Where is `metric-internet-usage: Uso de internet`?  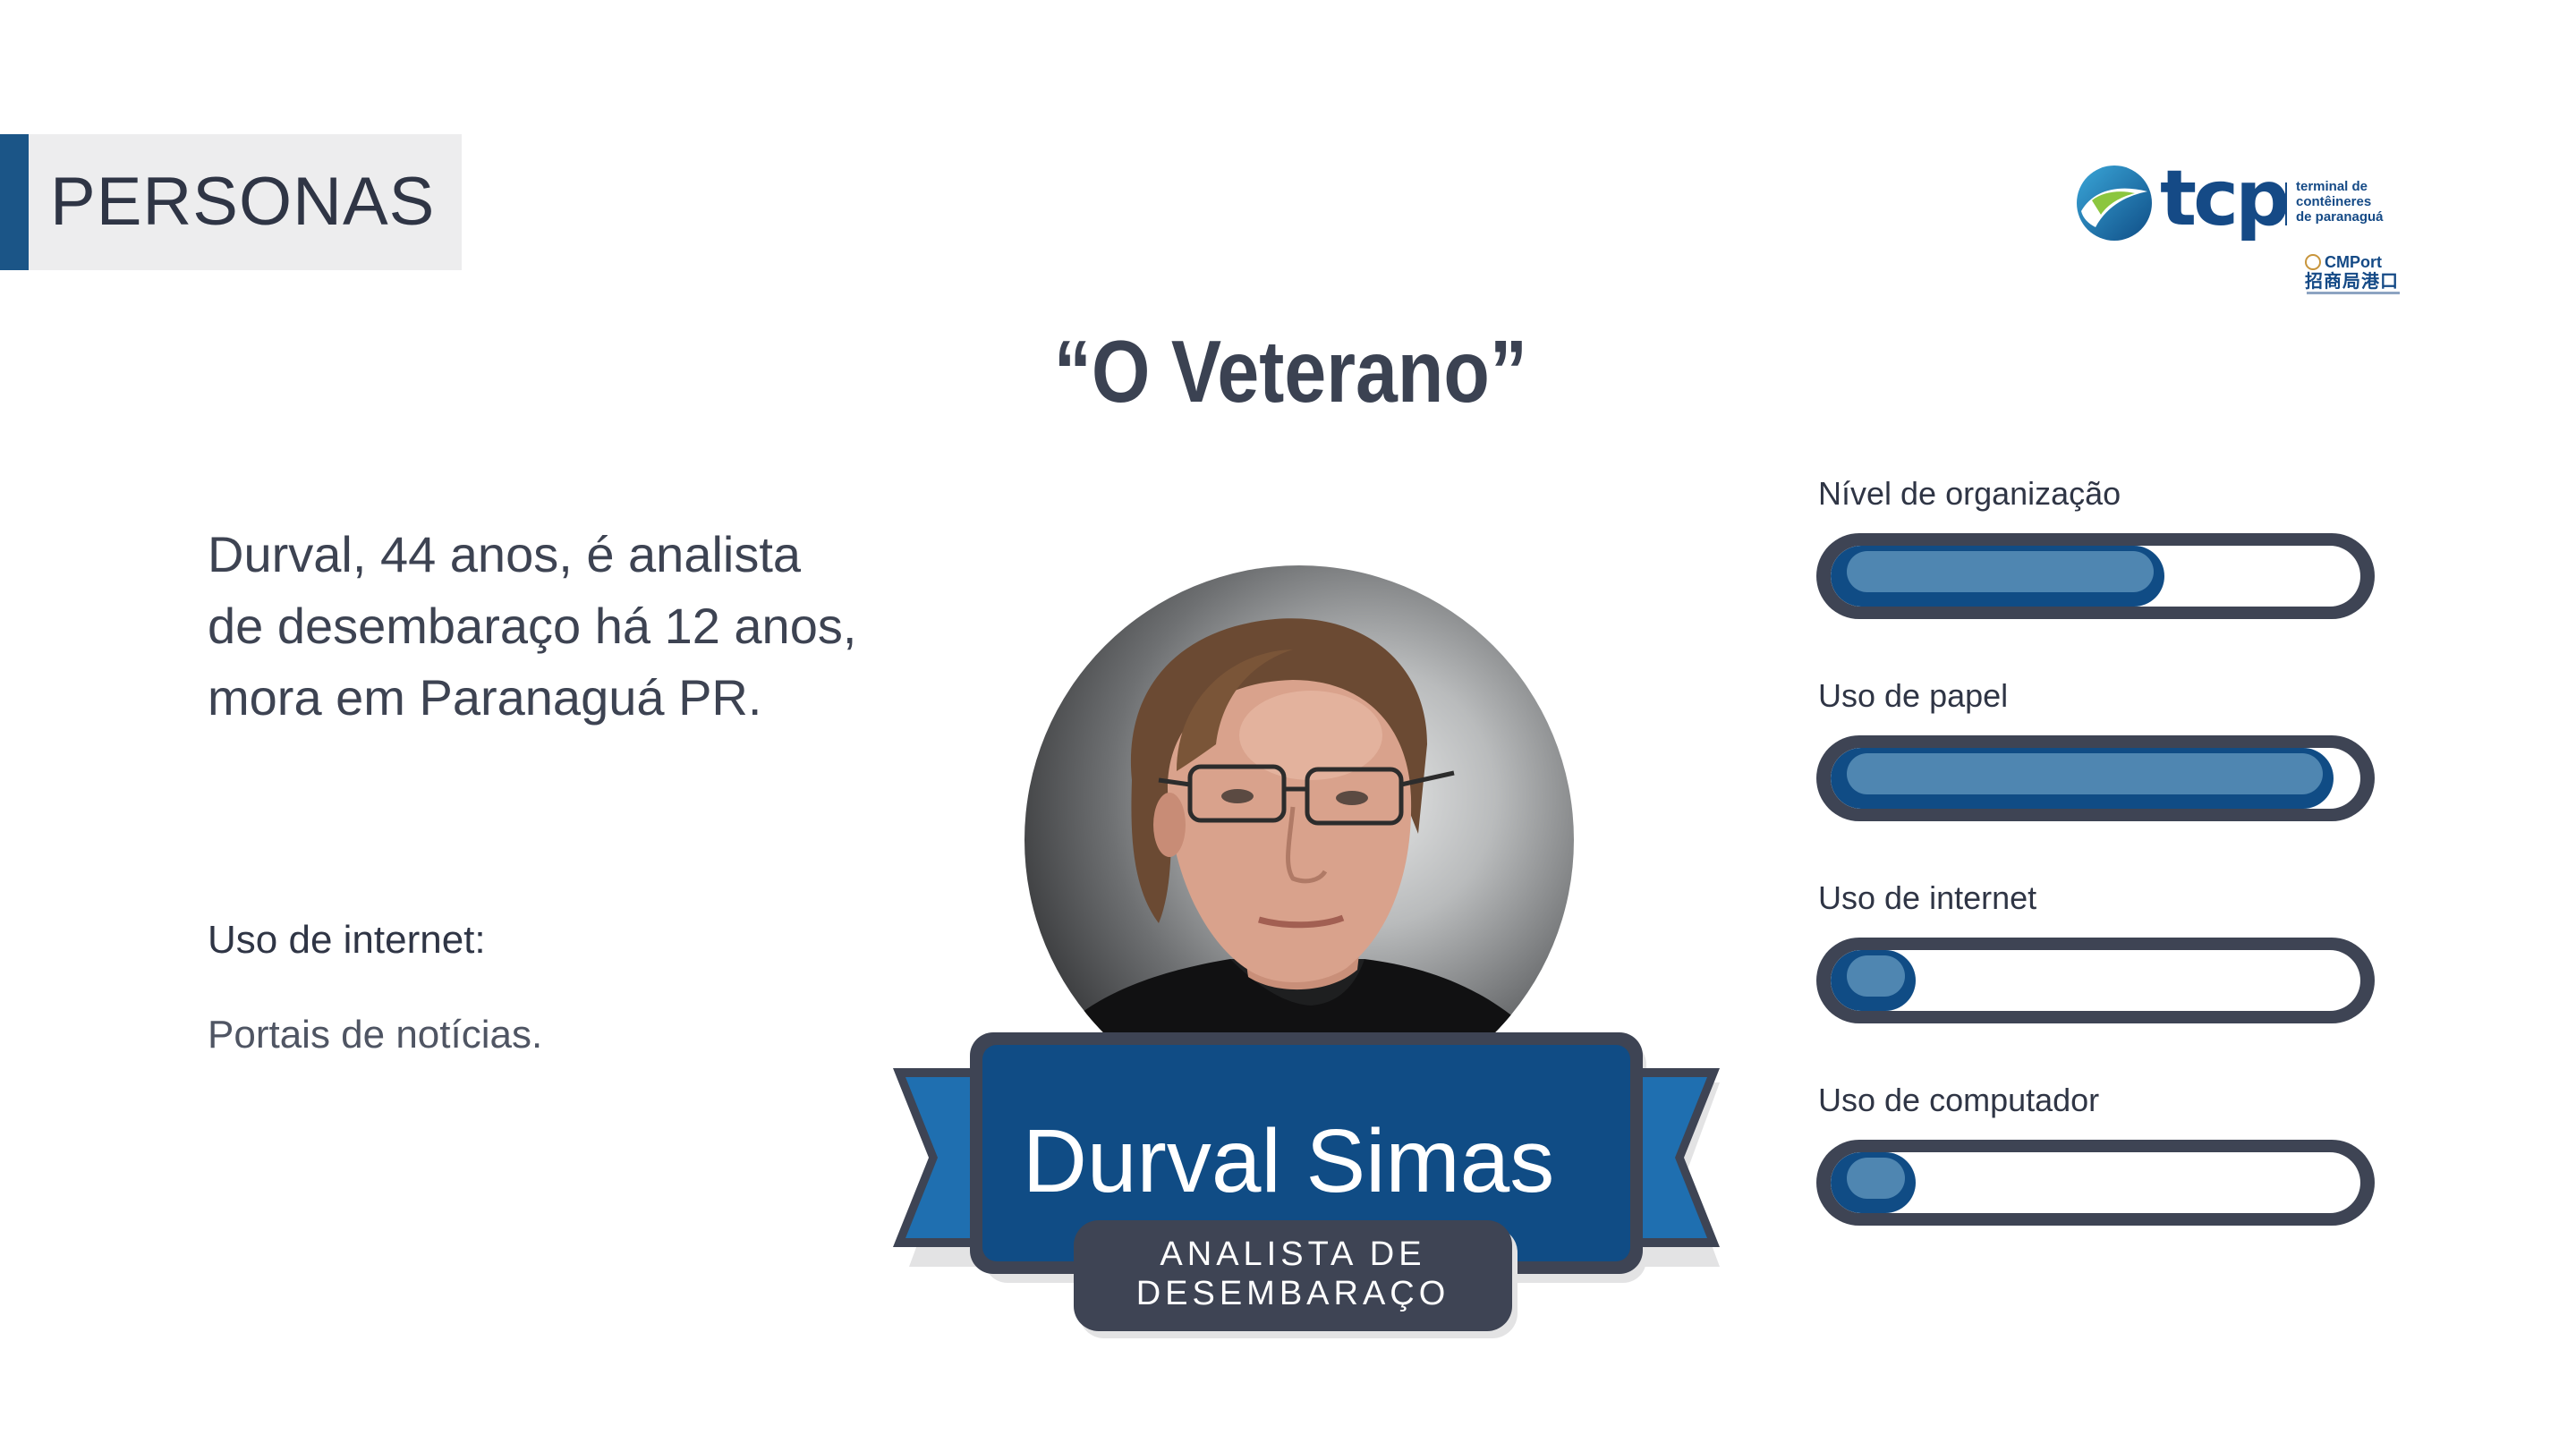 metric-internet-usage: Uso de internet is located at coordinates (2102, 951).